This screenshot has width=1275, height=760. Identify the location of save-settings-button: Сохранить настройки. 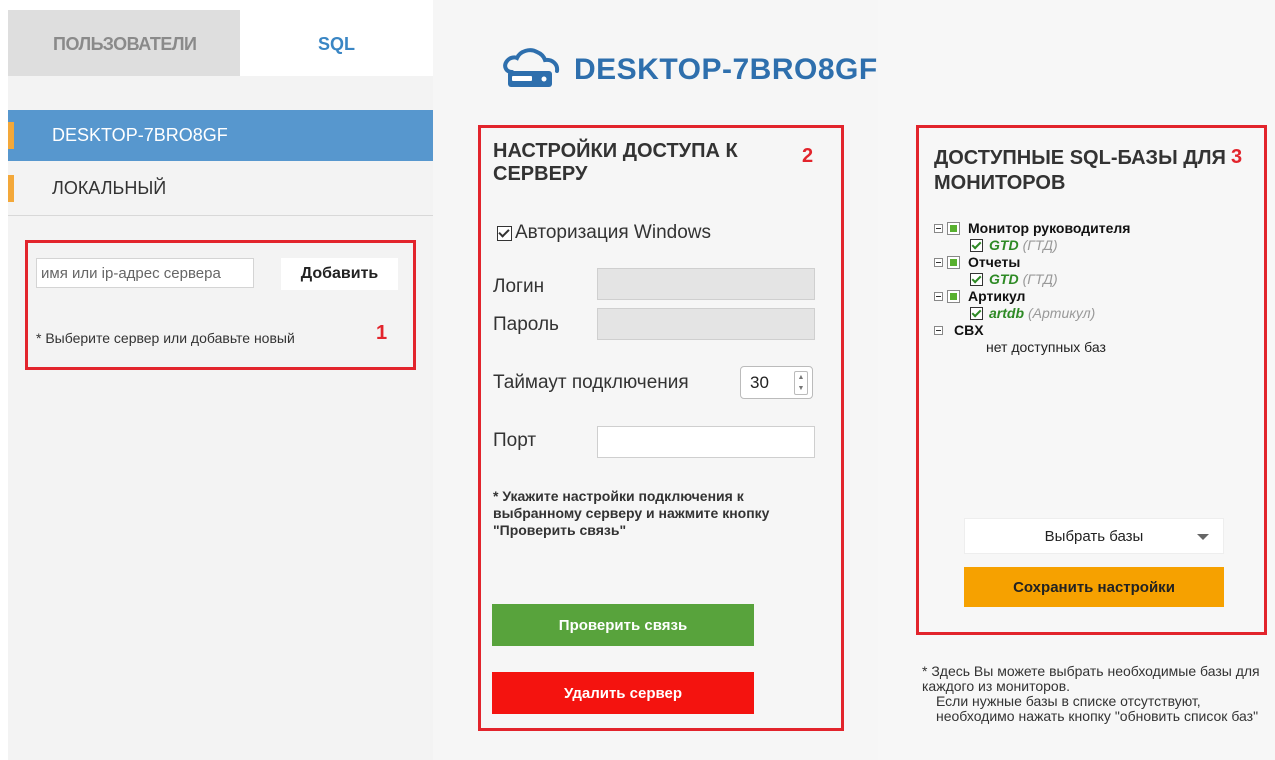
(1094, 587).